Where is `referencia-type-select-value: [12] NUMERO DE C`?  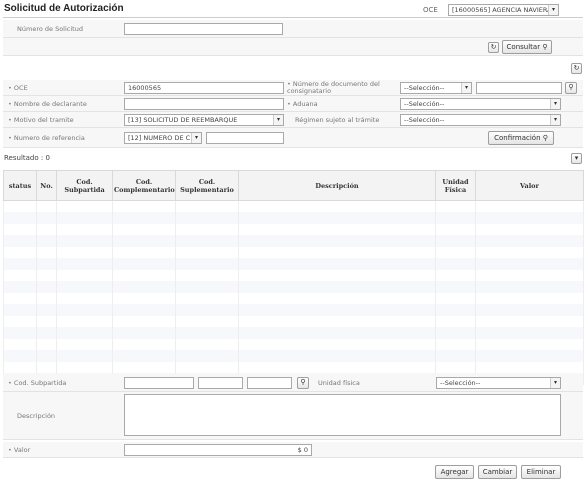
referencia-type-select-value: [12] NUMERO DE C is located at coordinates (159, 138).